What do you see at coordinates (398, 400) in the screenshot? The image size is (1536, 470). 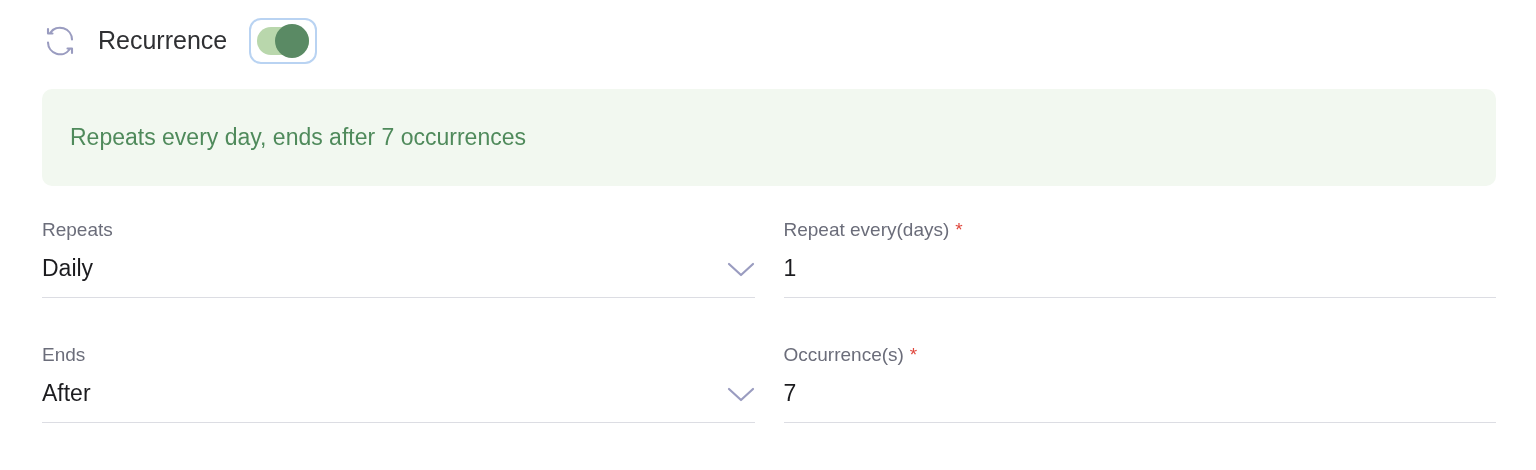 I see `dropdown: After` at bounding box center [398, 400].